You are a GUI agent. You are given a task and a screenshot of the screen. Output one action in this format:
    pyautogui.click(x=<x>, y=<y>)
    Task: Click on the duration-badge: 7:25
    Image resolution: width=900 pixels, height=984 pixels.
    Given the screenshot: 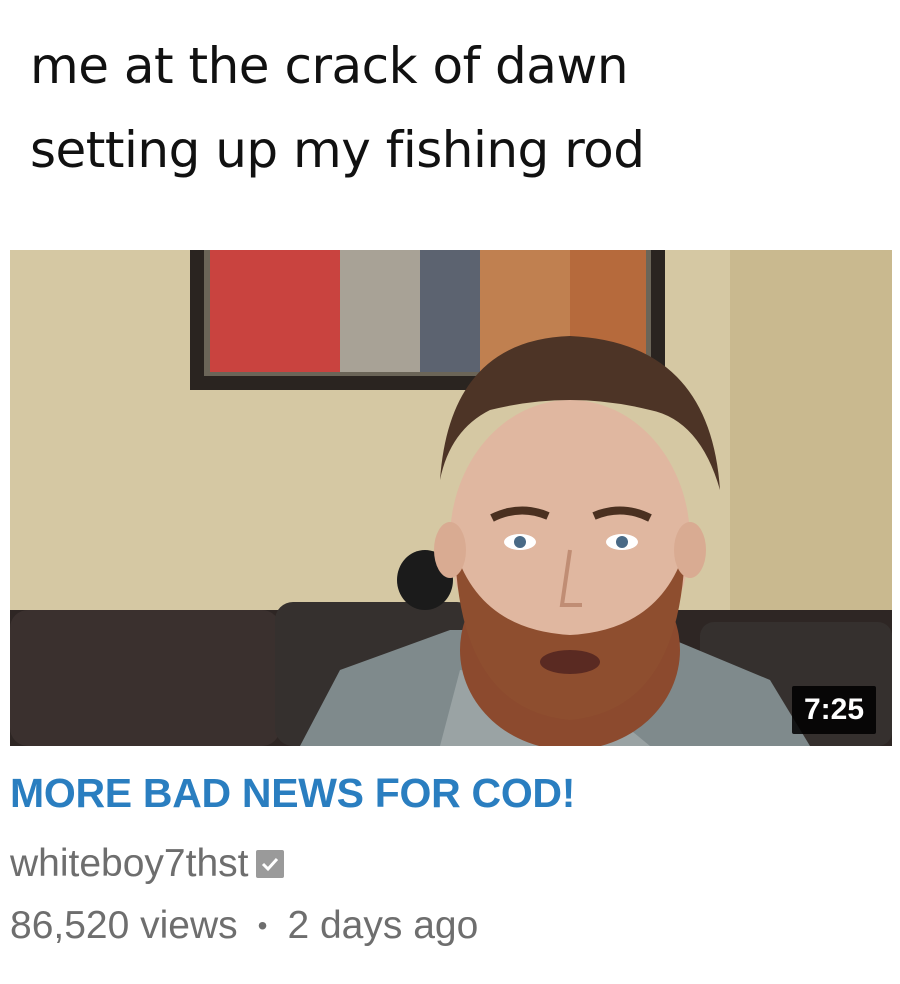 What is the action you would take?
    pyautogui.click(x=833, y=710)
    